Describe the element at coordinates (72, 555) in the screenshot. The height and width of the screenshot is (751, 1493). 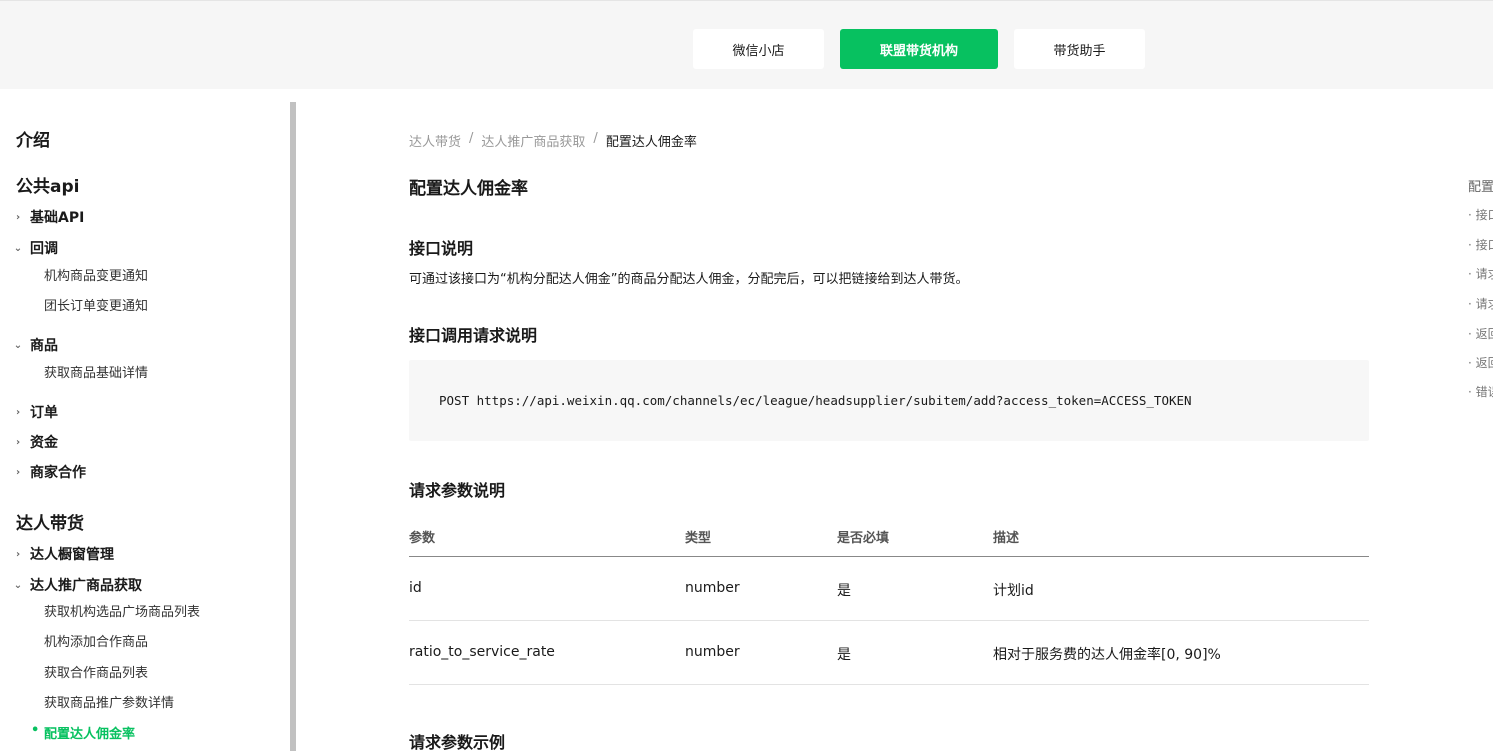
I see `sidebar-talent-window-label: 达人橱窗管理` at that location.